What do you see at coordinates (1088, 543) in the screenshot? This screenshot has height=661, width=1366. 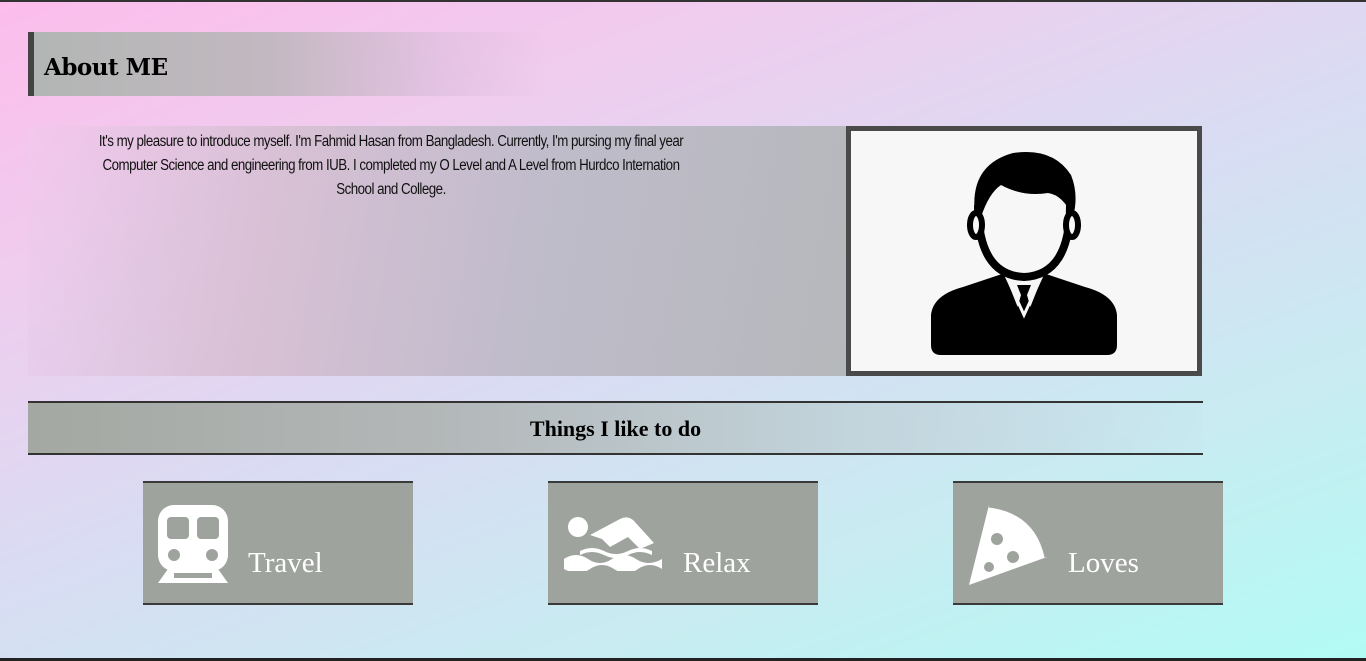 I see `card-loves: Loves` at bounding box center [1088, 543].